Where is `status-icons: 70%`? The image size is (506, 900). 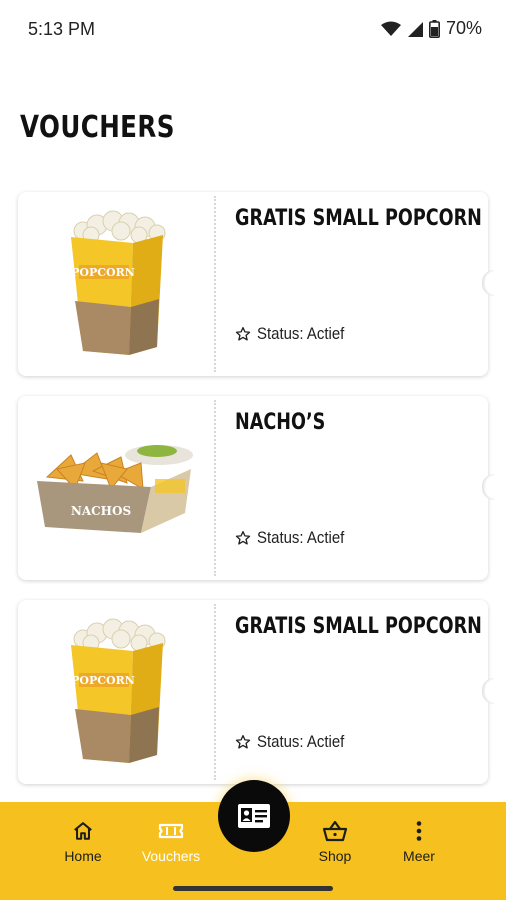
status-icons: 70% is located at coordinates (431, 28).